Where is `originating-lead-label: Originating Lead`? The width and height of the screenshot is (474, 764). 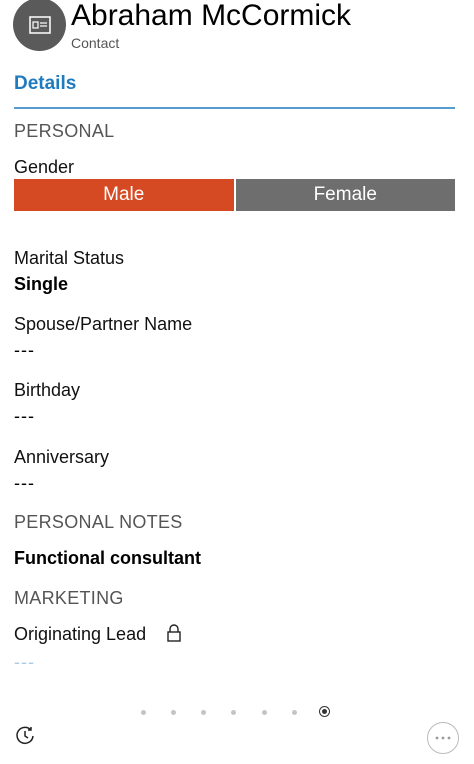
originating-lead-label: Originating Lead is located at coordinates (80, 634).